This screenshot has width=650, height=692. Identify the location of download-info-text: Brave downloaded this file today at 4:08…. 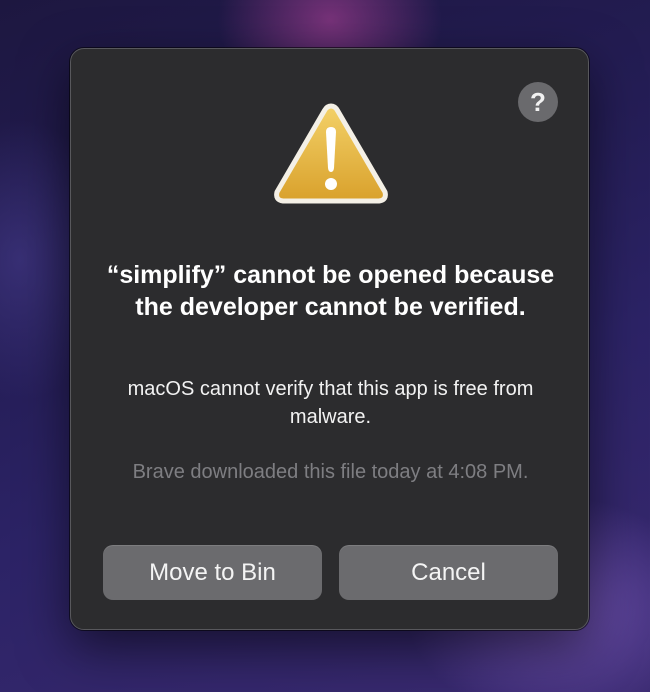
(330, 472).